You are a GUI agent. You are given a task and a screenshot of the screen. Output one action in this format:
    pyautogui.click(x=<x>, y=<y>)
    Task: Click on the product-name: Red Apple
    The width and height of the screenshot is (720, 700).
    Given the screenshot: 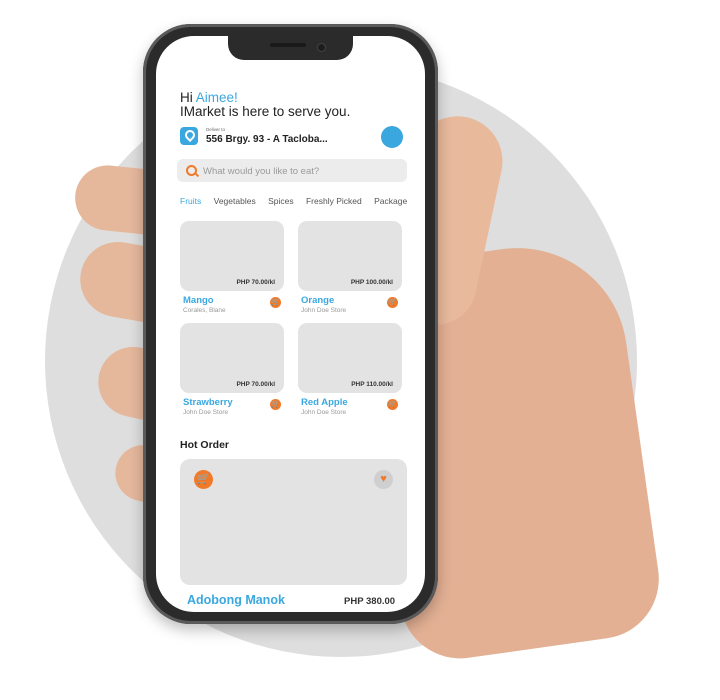 What is the action you would take?
    pyautogui.click(x=324, y=402)
    